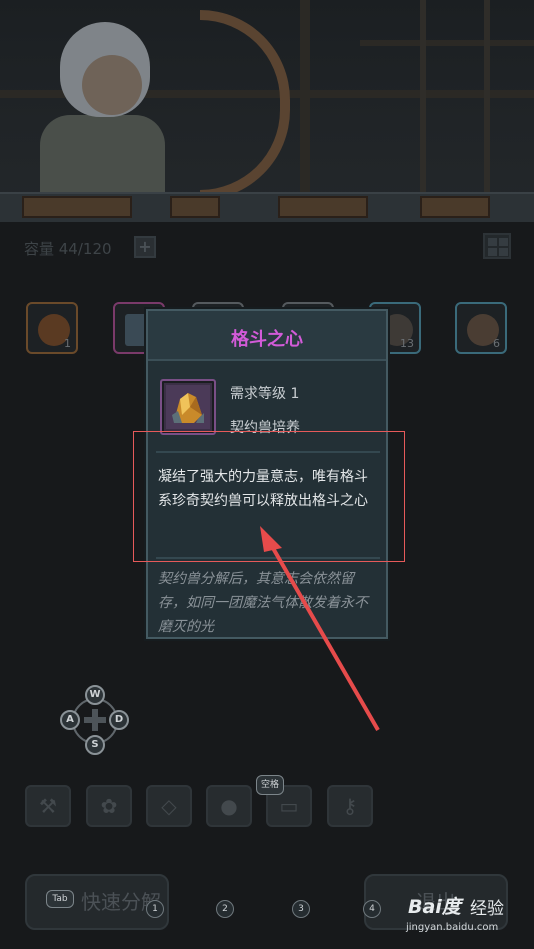 This screenshot has width=534, height=949. What do you see at coordinates (229, 806) in the screenshot?
I see `ore-icon: ●` at bounding box center [229, 806].